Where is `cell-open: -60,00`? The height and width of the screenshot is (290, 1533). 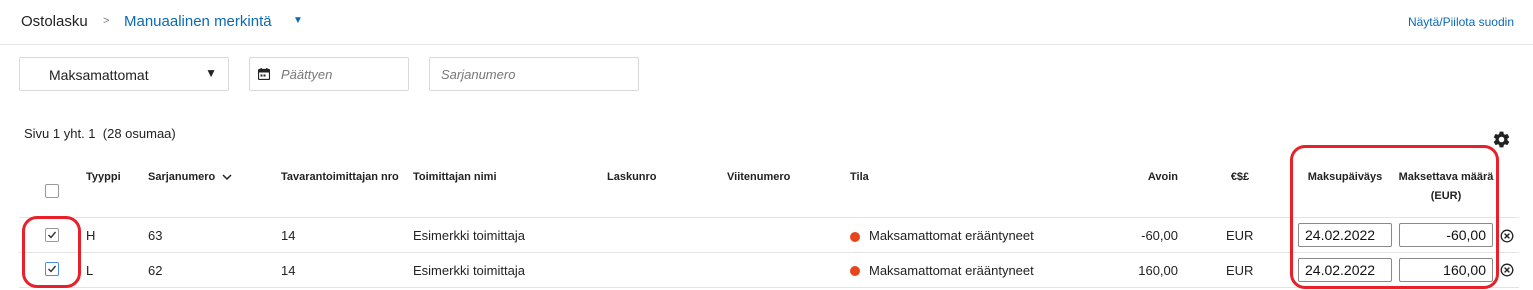
cell-open: -60,00 is located at coordinates (1159, 235).